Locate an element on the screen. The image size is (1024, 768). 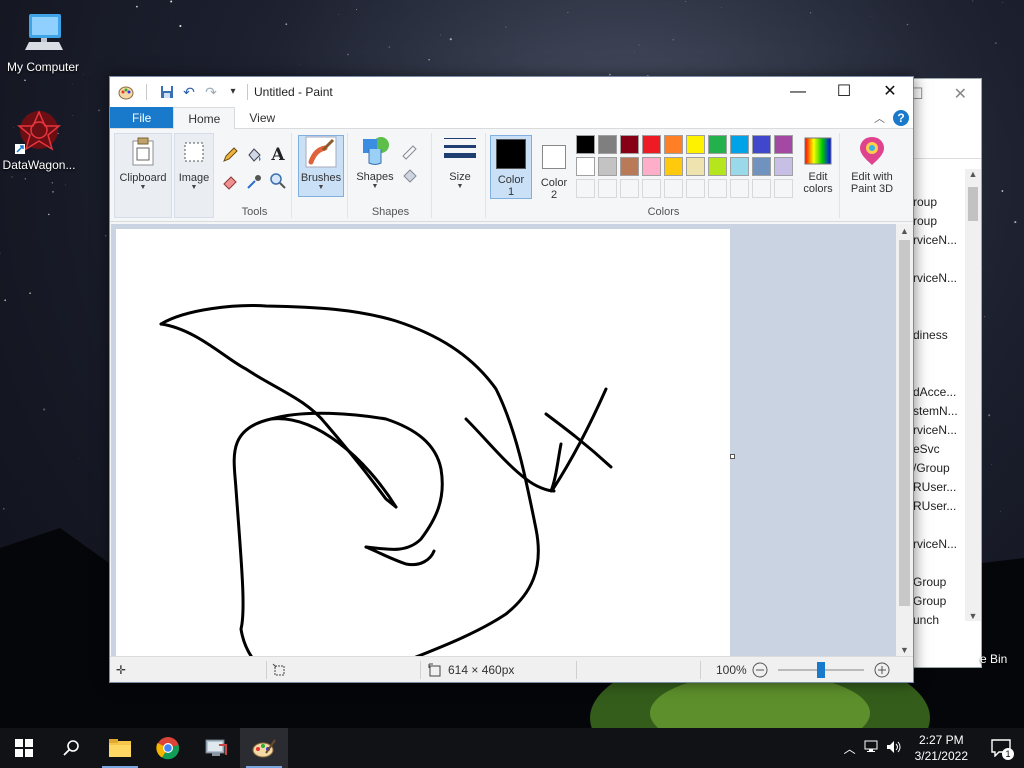
background-window-close-icon: ✕ is located at coordinates (960, 94).